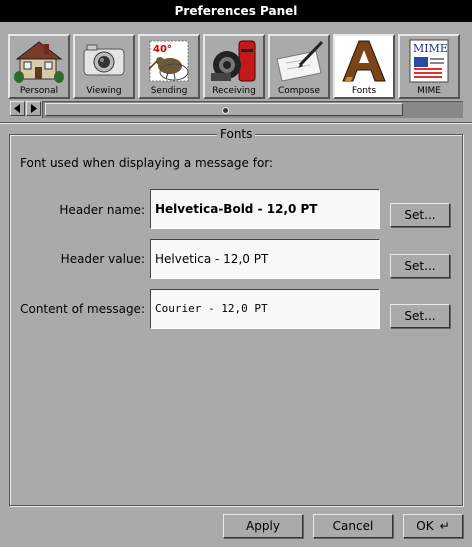 The width and height of the screenshot is (472, 547). Describe the element at coordinates (265, 209) in the screenshot. I see `header-name-font-field: Helvetica-Bold - 12,0 PT` at that location.